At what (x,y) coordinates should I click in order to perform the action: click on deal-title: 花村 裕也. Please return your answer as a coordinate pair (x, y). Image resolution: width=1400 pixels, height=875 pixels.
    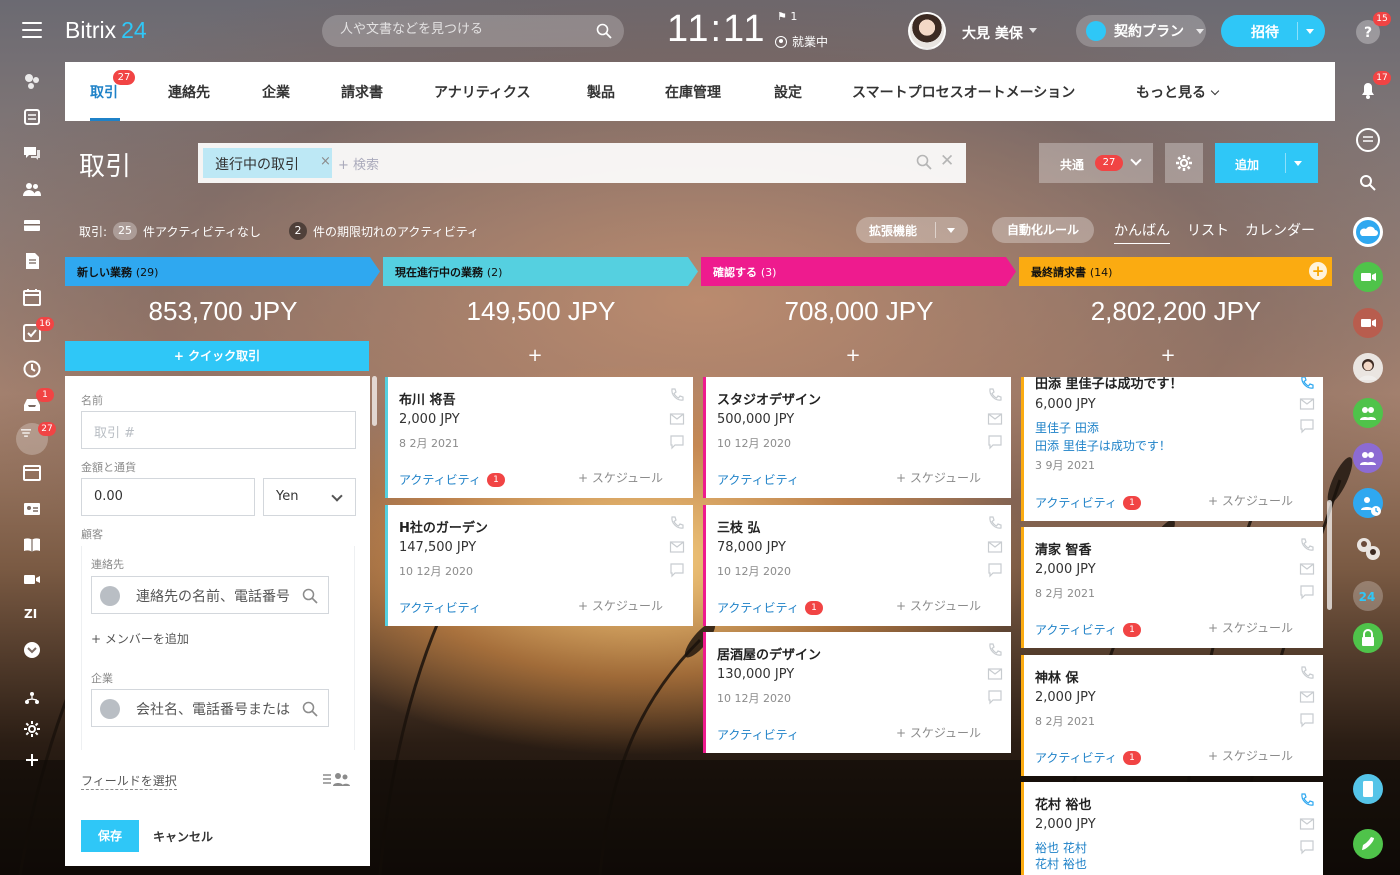
    Looking at the image, I should click on (1063, 803).